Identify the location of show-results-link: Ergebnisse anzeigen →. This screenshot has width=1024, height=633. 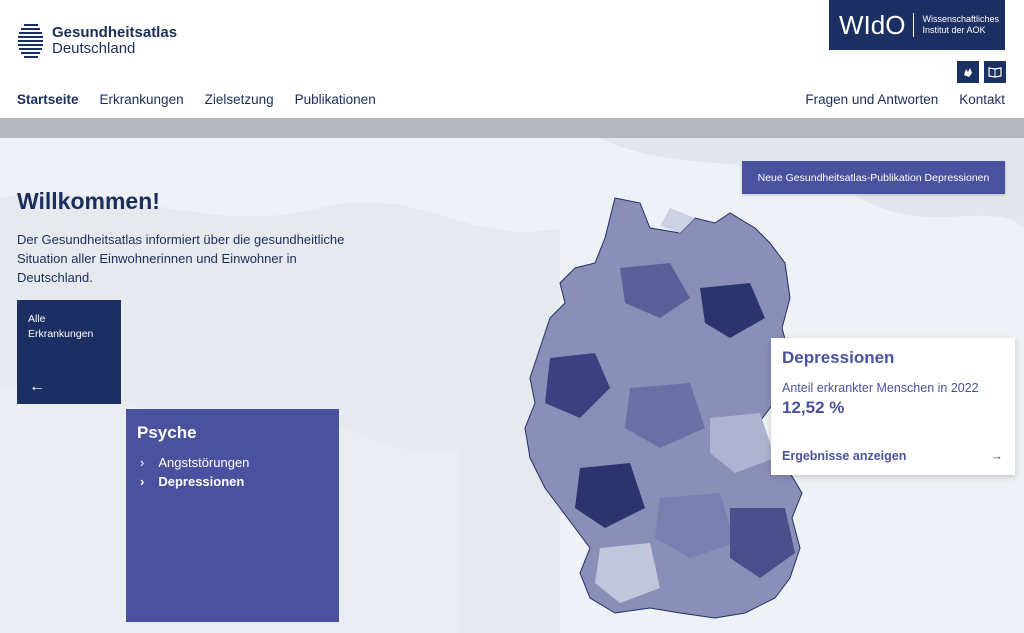
(892, 456).